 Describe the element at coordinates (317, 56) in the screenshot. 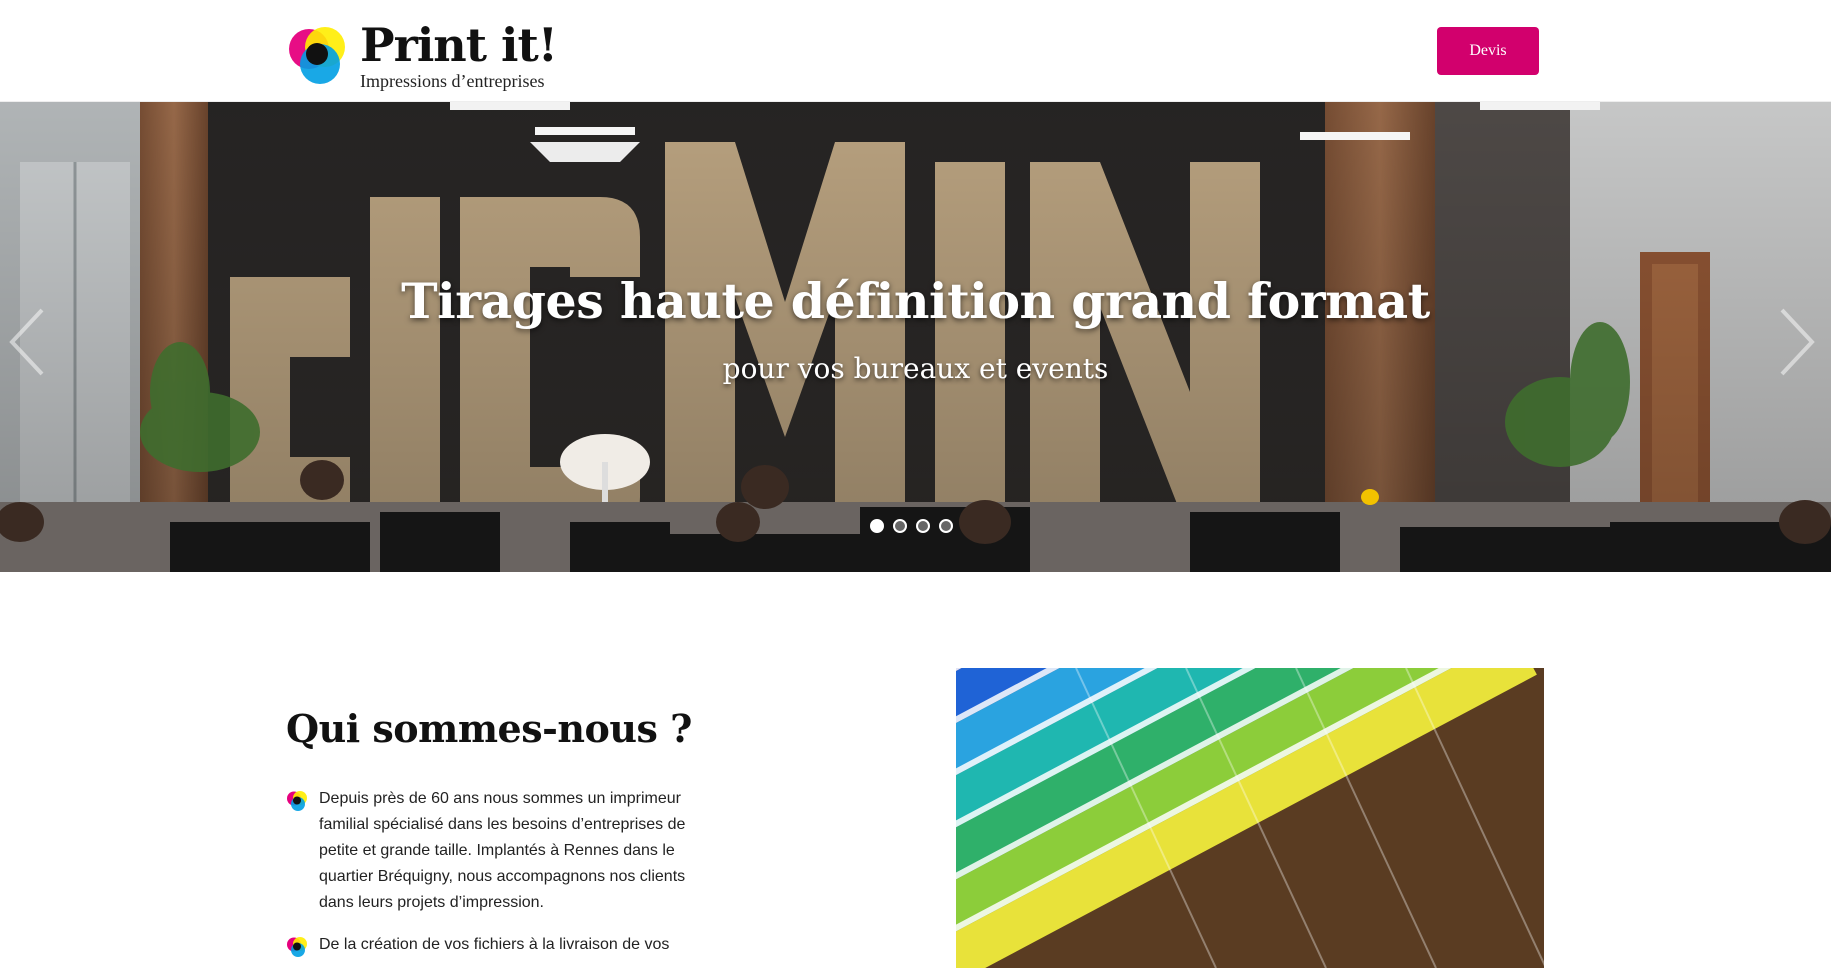

I see `cmyk-circles-icon` at that location.